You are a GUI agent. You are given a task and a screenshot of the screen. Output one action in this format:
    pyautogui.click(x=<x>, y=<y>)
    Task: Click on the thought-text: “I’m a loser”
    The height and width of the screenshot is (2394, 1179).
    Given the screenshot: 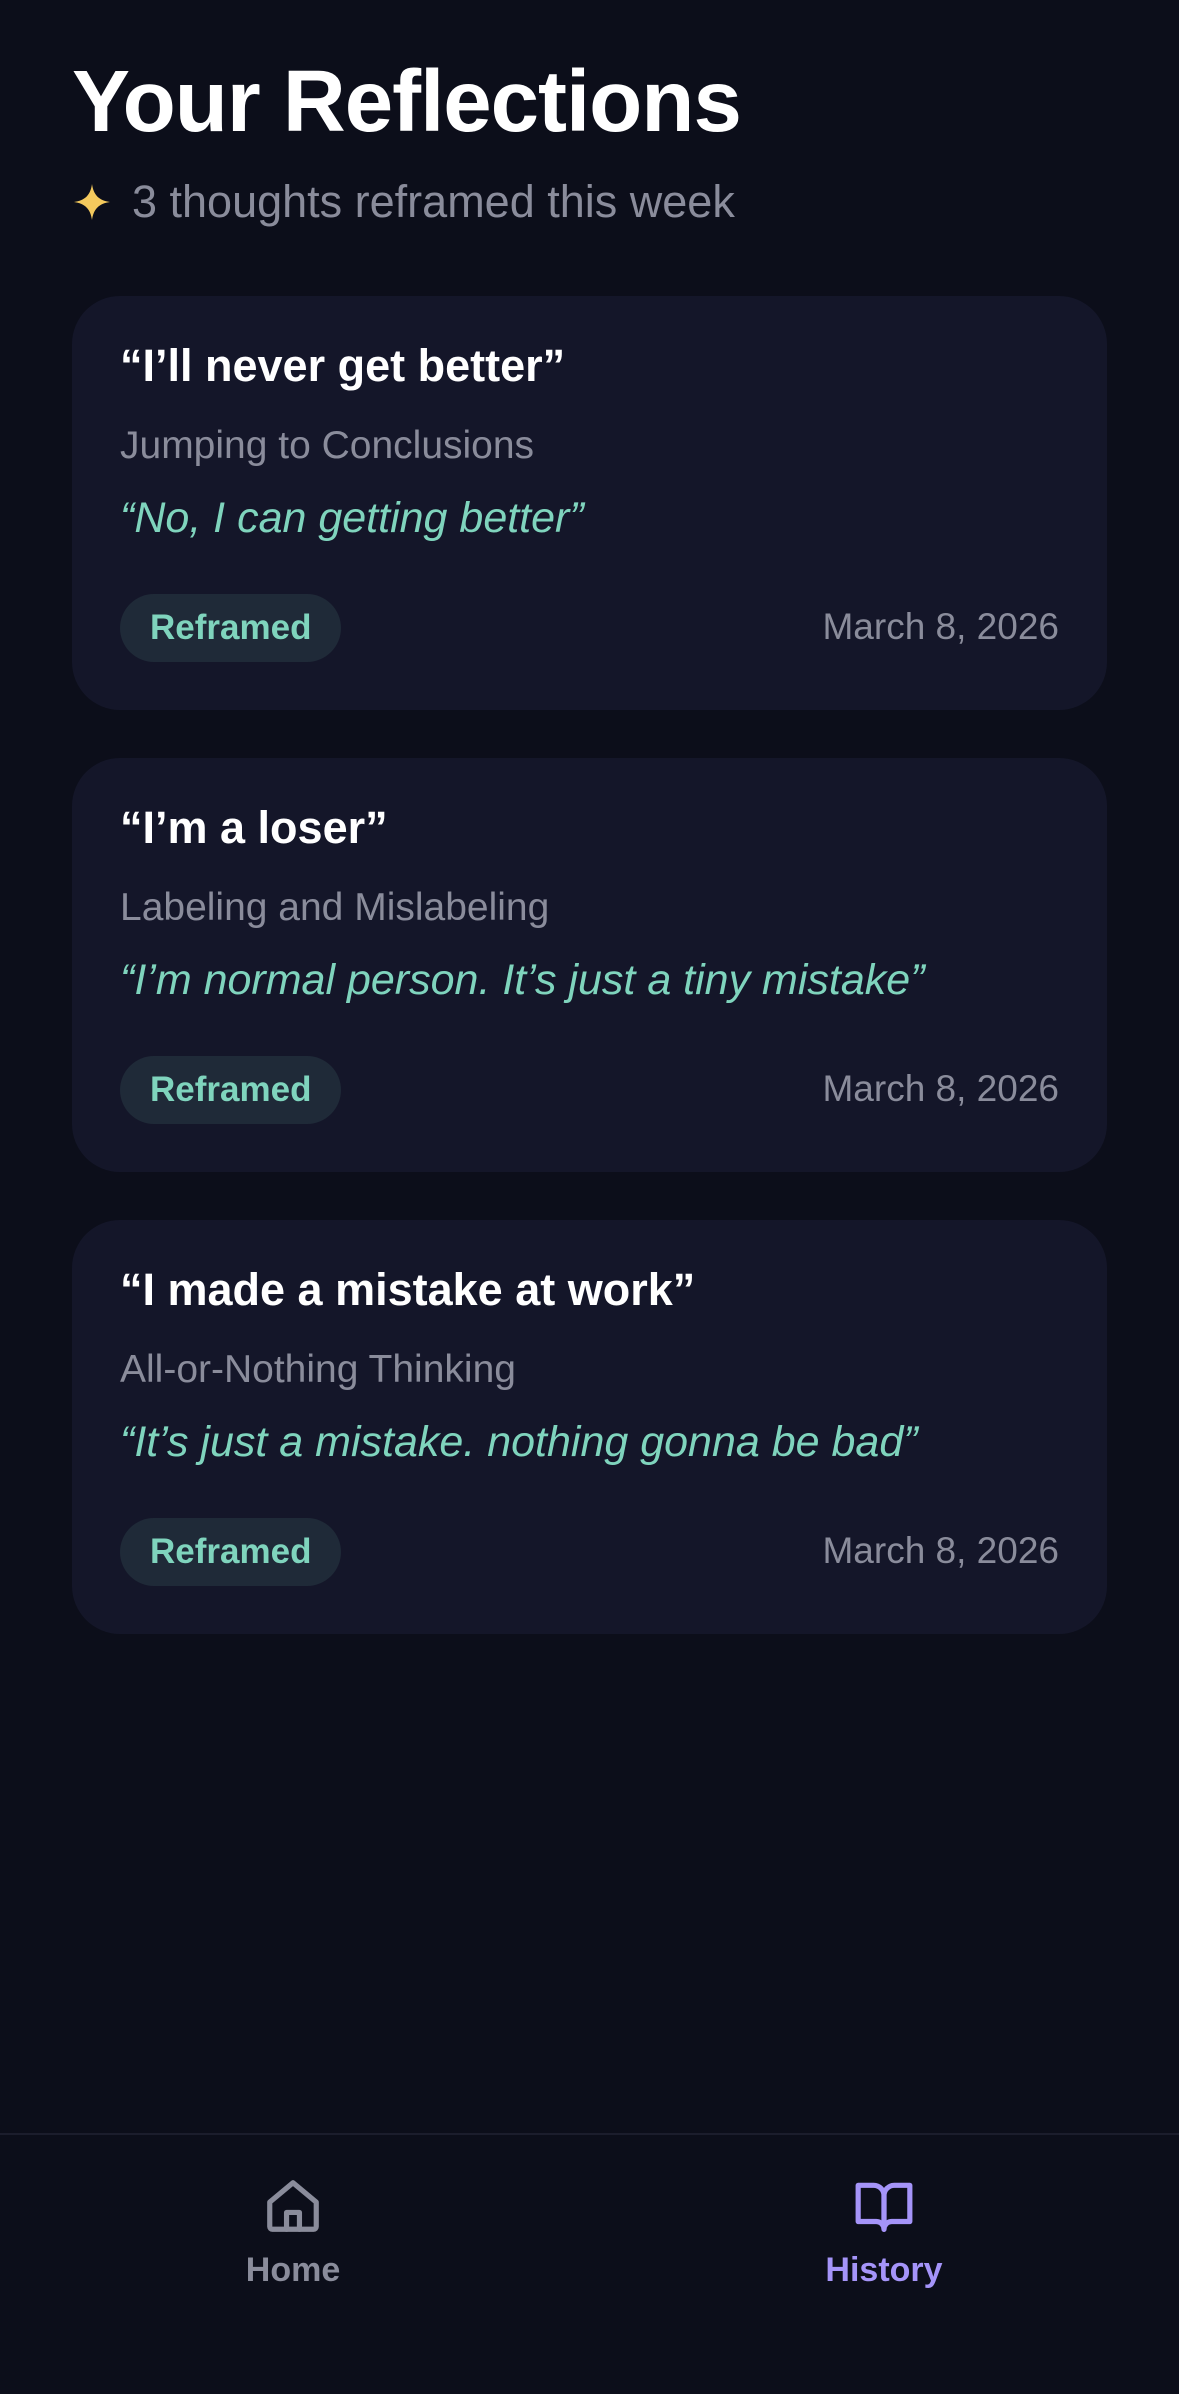 What is the action you would take?
    pyautogui.click(x=254, y=827)
    